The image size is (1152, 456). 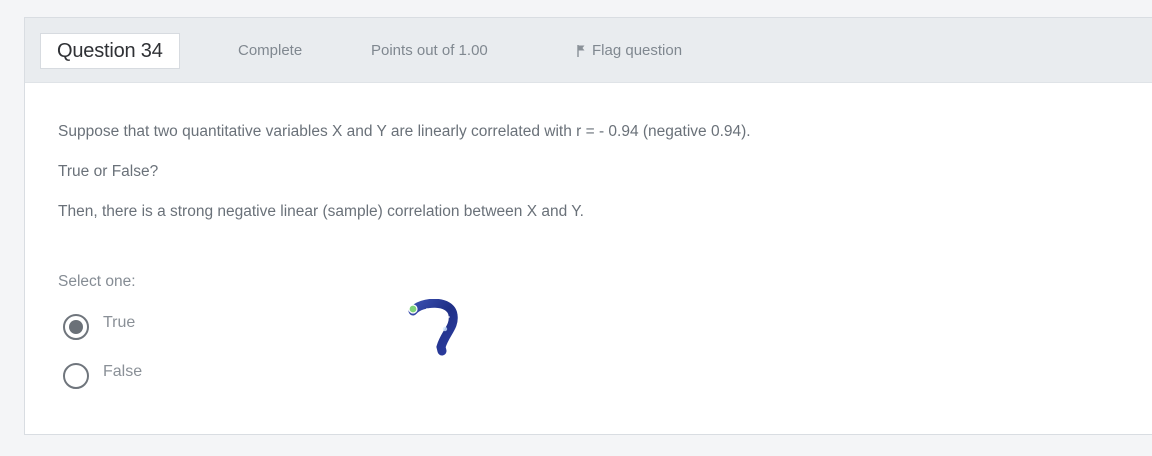 What do you see at coordinates (97, 281) in the screenshot?
I see `select-one-label: Select one:` at bounding box center [97, 281].